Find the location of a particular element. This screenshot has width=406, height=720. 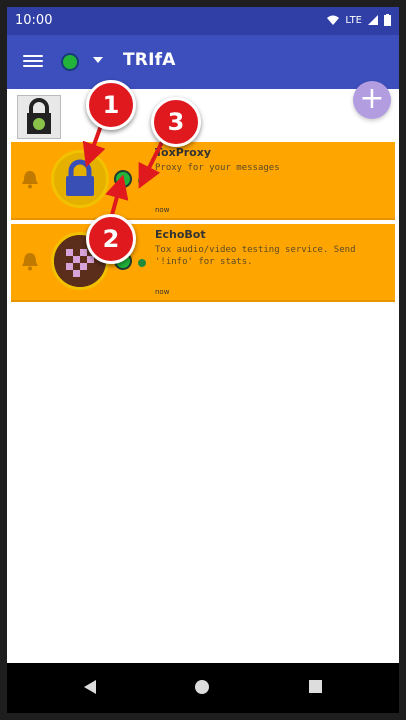

callout-badge: 2 is located at coordinates (111, 239).